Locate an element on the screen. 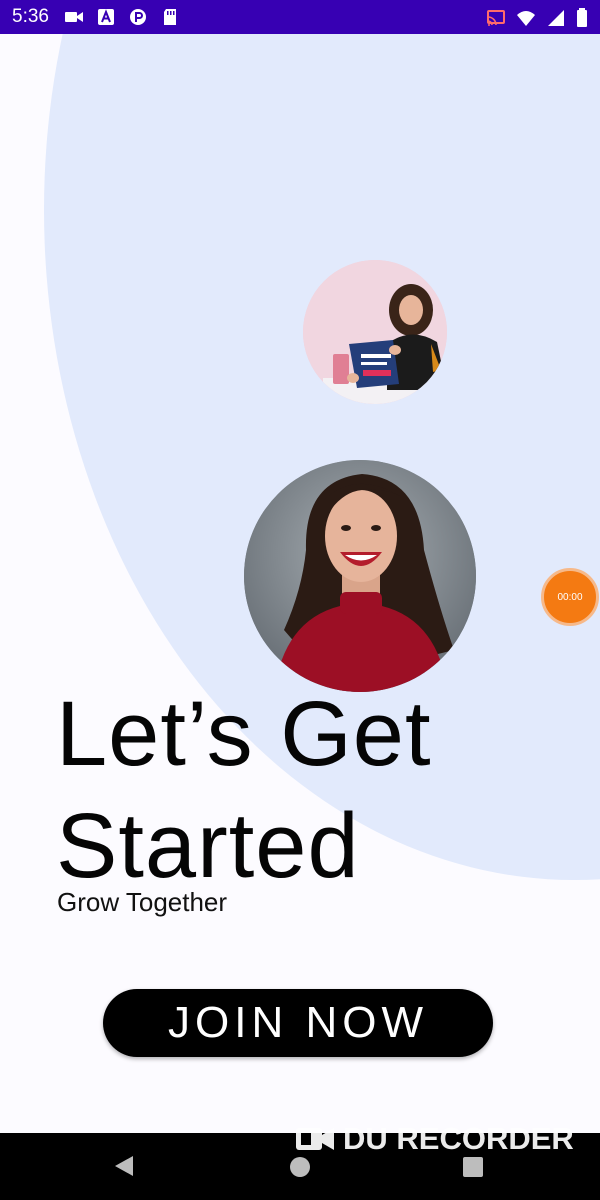 This screenshot has width=600, height=1200. recorder-timer-bubble: 00:00 is located at coordinates (570, 597).